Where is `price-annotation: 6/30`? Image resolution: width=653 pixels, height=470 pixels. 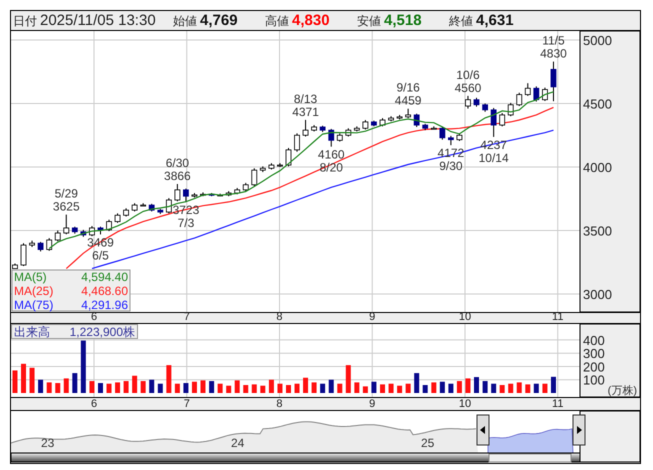
price-annotation: 6/30 is located at coordinates (178, 163).